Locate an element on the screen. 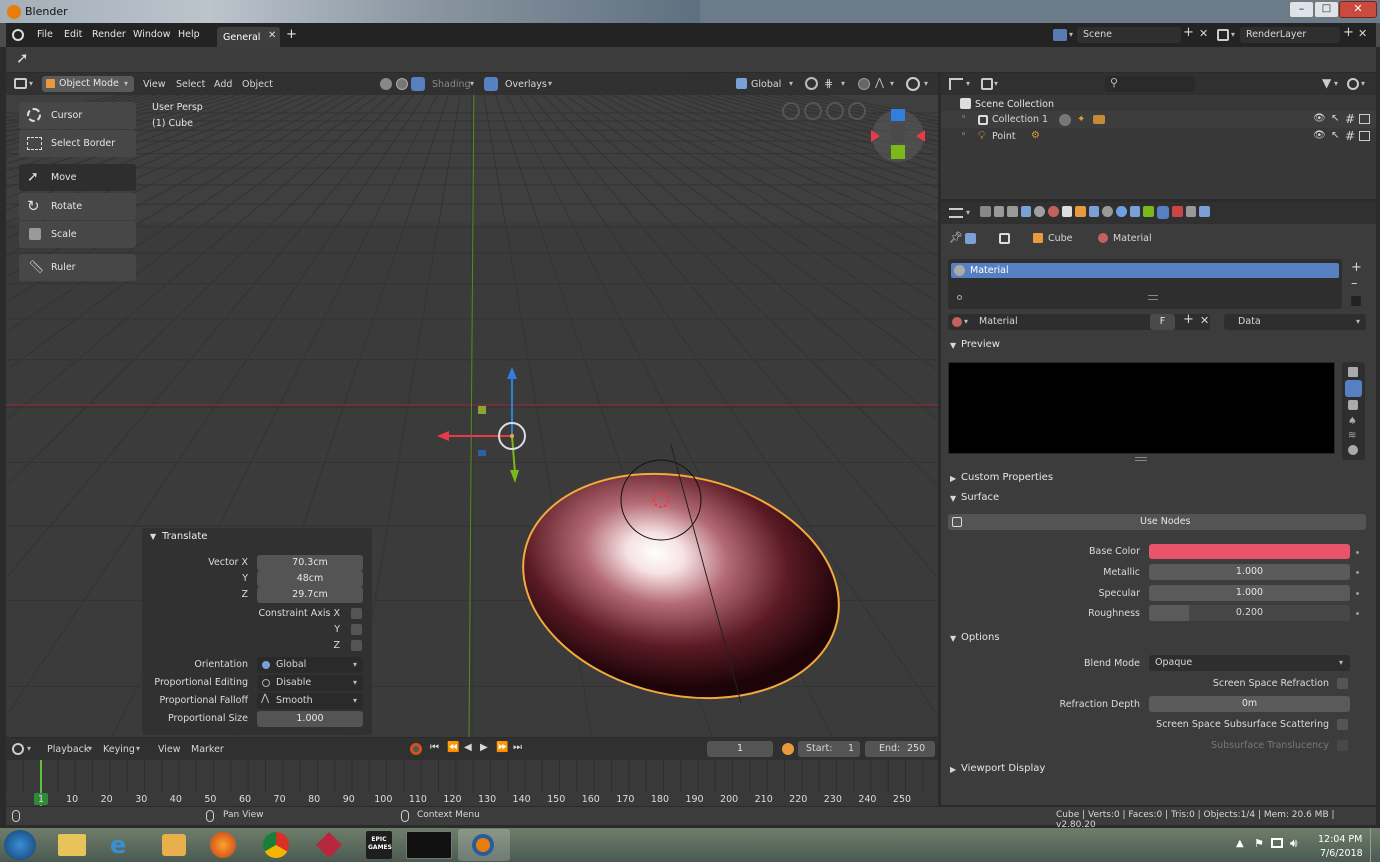  vector-y-field: 48cm is located at coordinates (310, 579).